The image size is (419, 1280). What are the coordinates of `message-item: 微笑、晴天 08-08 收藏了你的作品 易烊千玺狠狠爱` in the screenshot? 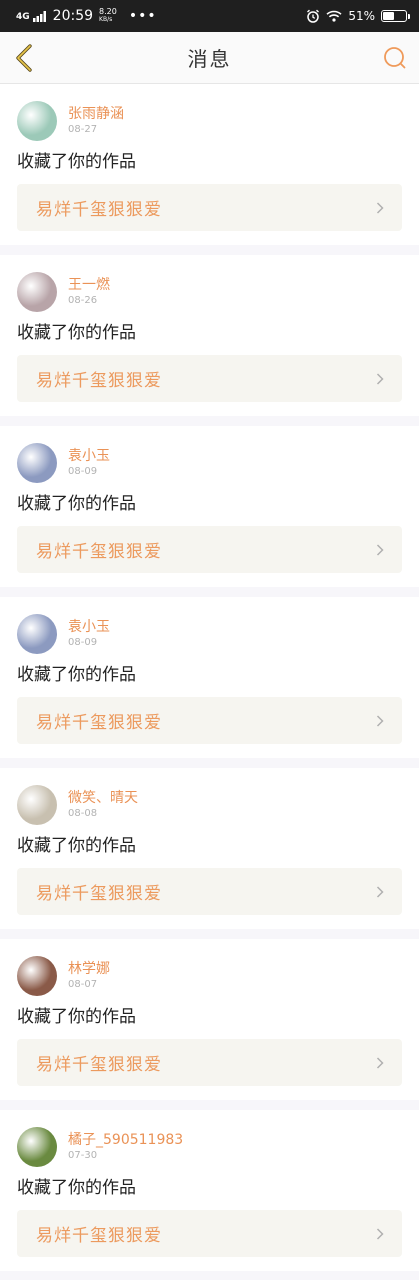 It's located at (209, 853).